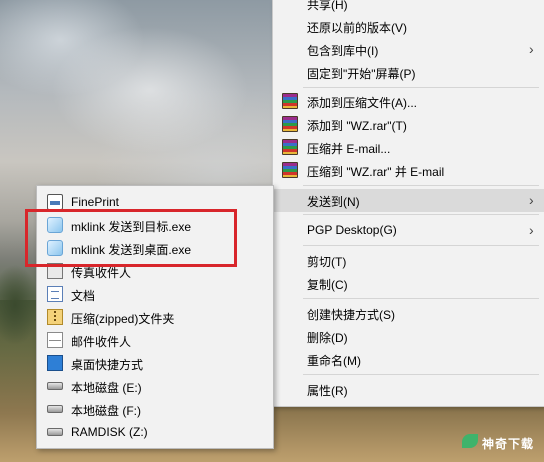  I want to click on menu-item-cut: 剪切(T), so click(408, 260).